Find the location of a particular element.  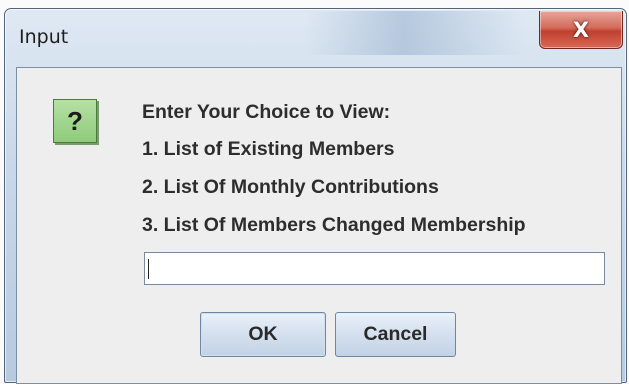

question-mark-icon: ? is located at coordinates (75, 121).